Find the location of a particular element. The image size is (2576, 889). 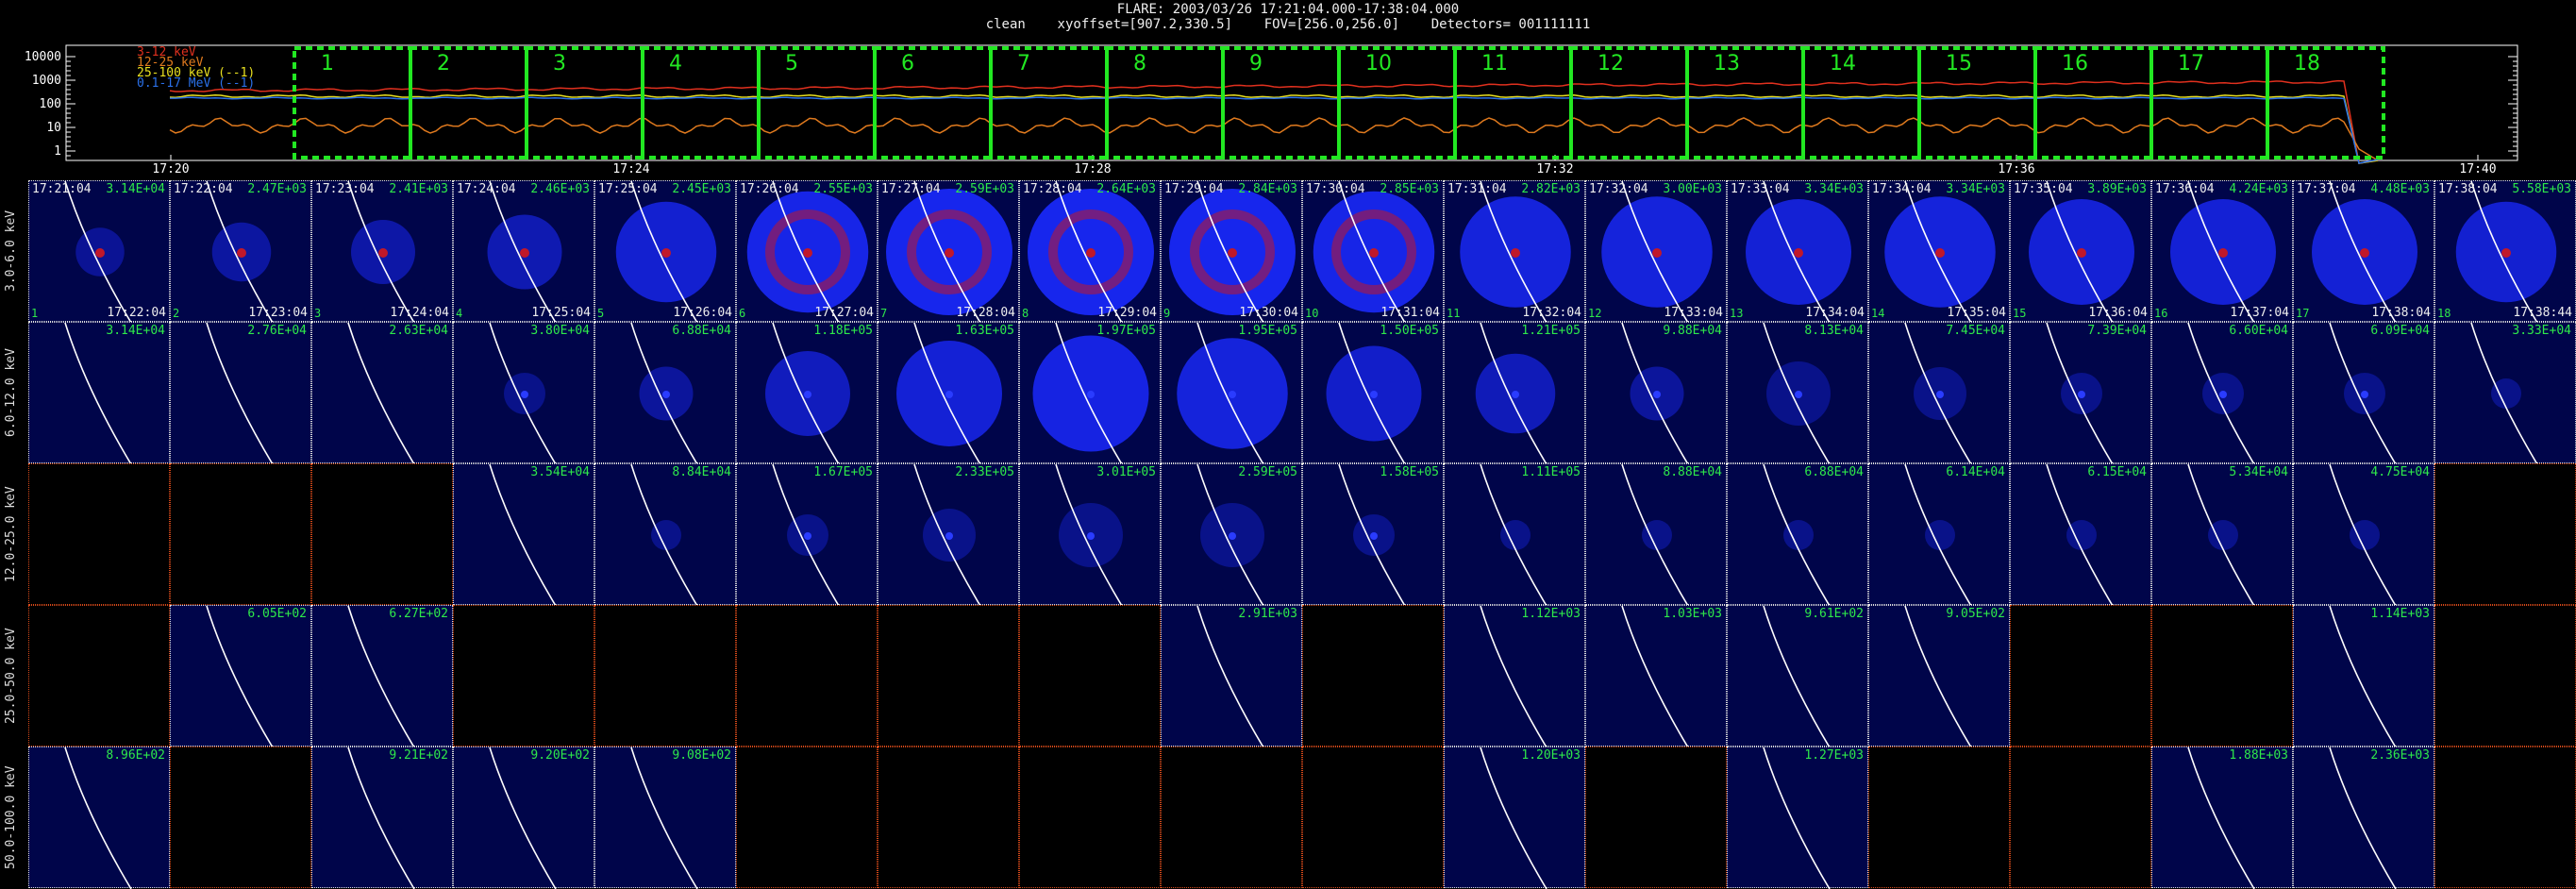

spectral-image-cell: 6.27E+02 is located at coordinates (382, 676).